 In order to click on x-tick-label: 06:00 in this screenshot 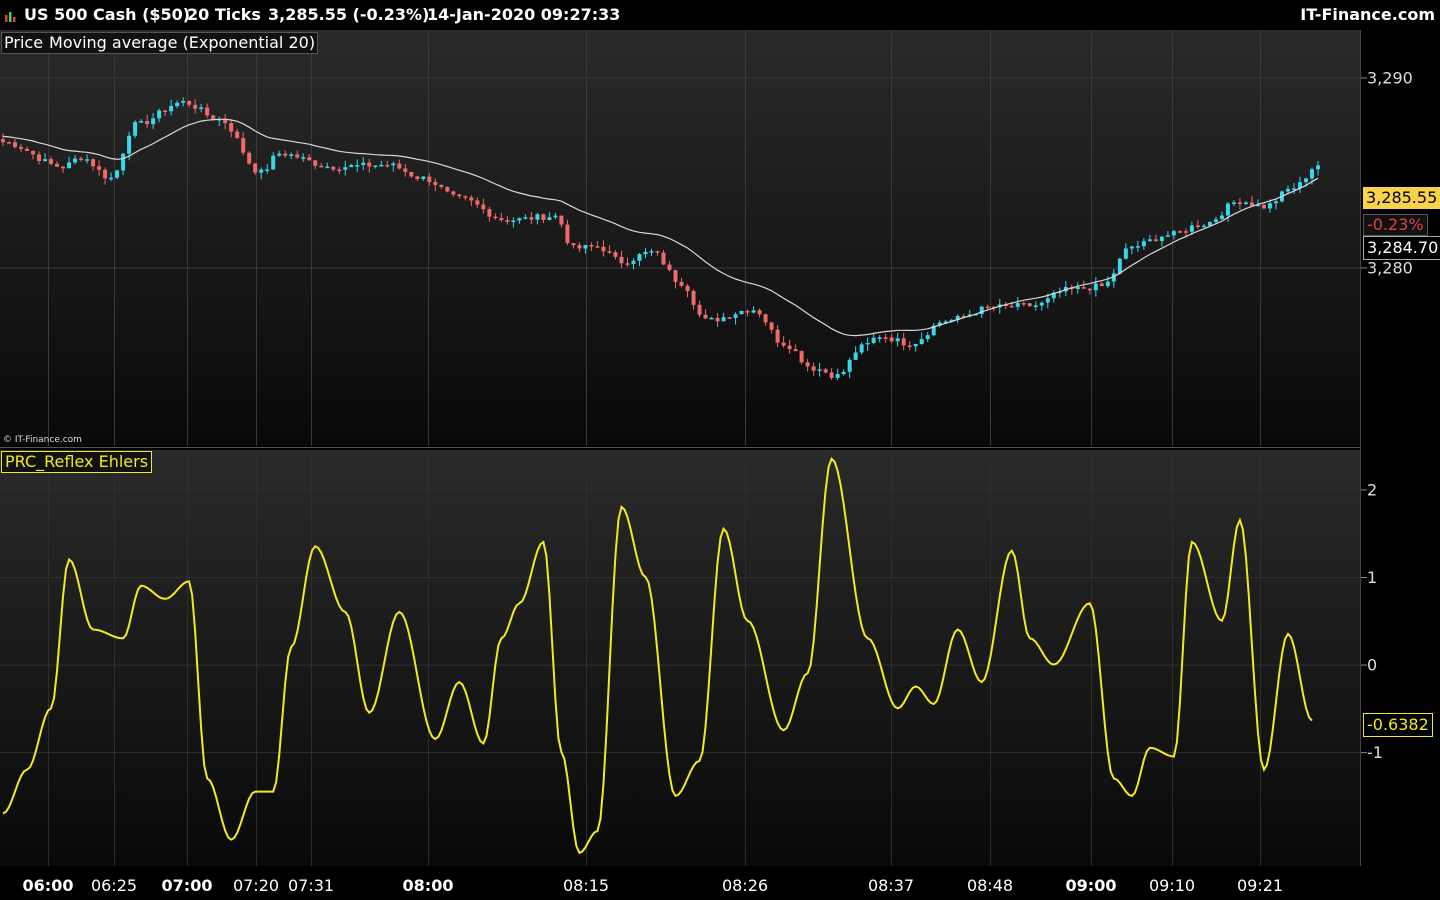, I will do `click(48, 885)`.